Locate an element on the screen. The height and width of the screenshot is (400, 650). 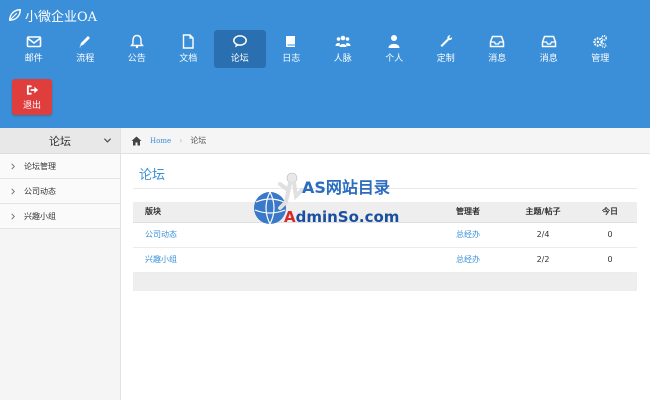
watermark: AS网站目录 AdminSo.com is located at coordinates (330, 203).